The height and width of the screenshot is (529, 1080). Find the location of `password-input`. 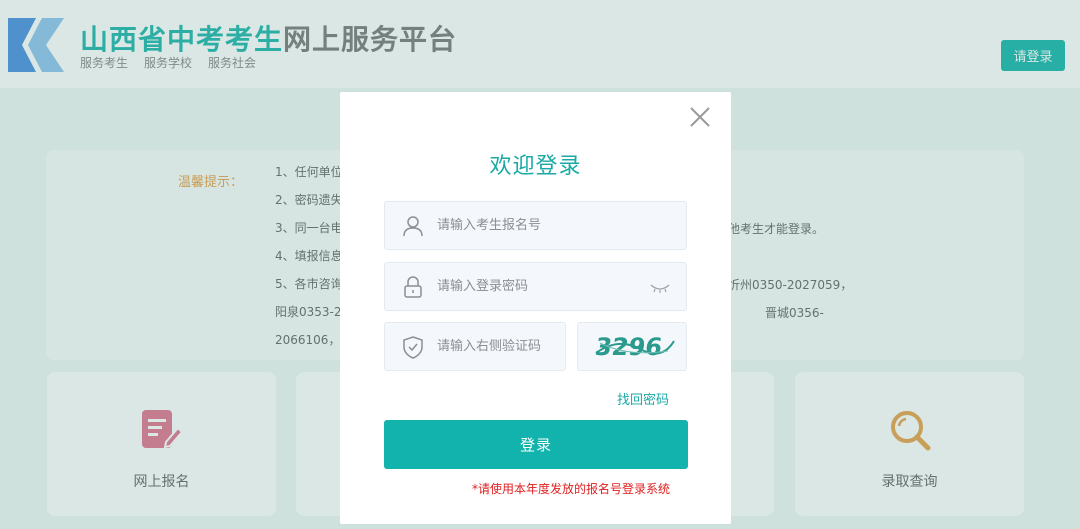

password-input is located at coordinates (542, 286).